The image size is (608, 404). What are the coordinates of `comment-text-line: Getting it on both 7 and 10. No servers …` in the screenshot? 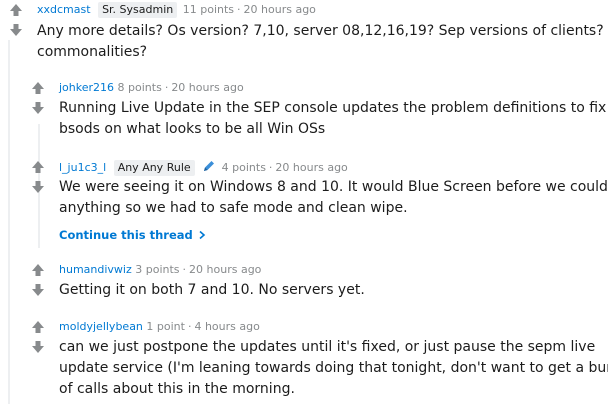 It's located at (212, 290).